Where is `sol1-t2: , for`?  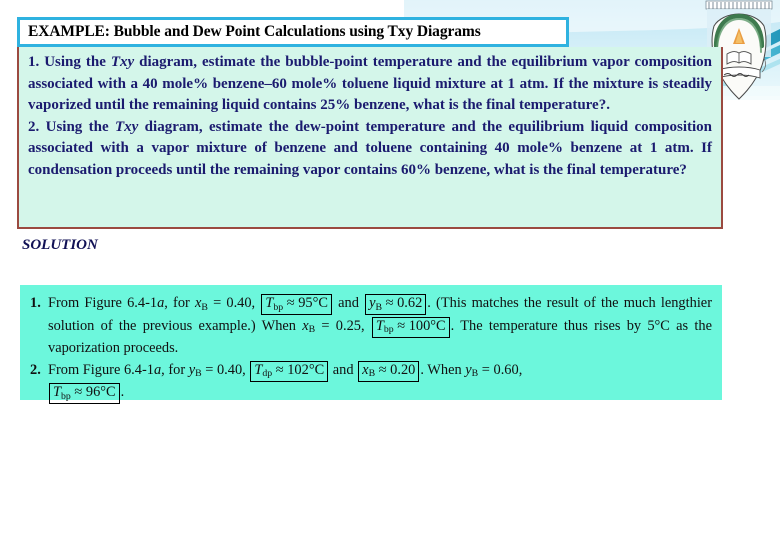
sol1-t2: , for is located at coordinates (179, 303).